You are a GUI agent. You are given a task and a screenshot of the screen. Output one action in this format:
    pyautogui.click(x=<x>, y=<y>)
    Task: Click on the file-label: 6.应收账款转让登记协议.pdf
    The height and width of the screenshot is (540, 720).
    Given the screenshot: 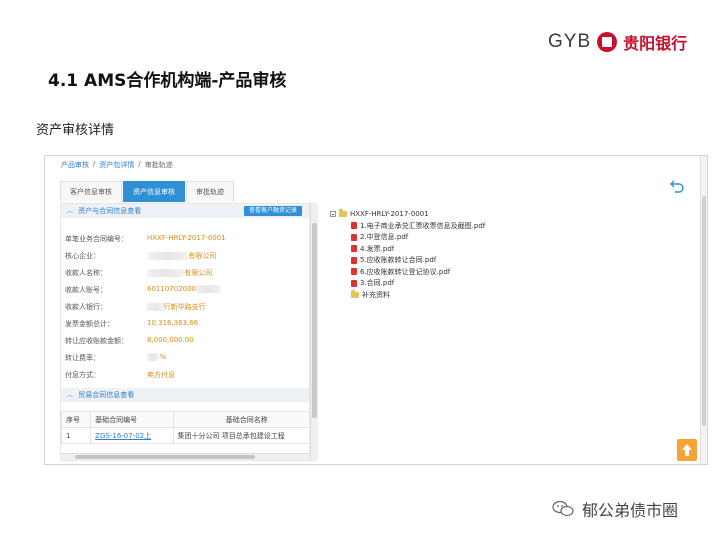 What is the action you would take?
    pyautogui.click(x=405, y=271)
    